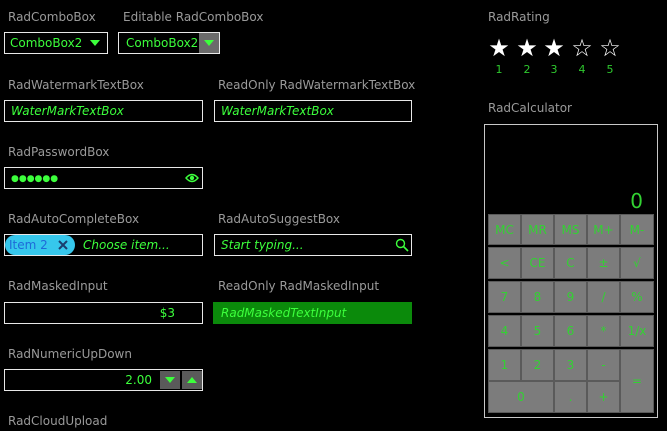  What do you see at coordinates (35, 179) in the screenshot?
I see `password-value: ●●●●●●` at bounding box center [35, 179].